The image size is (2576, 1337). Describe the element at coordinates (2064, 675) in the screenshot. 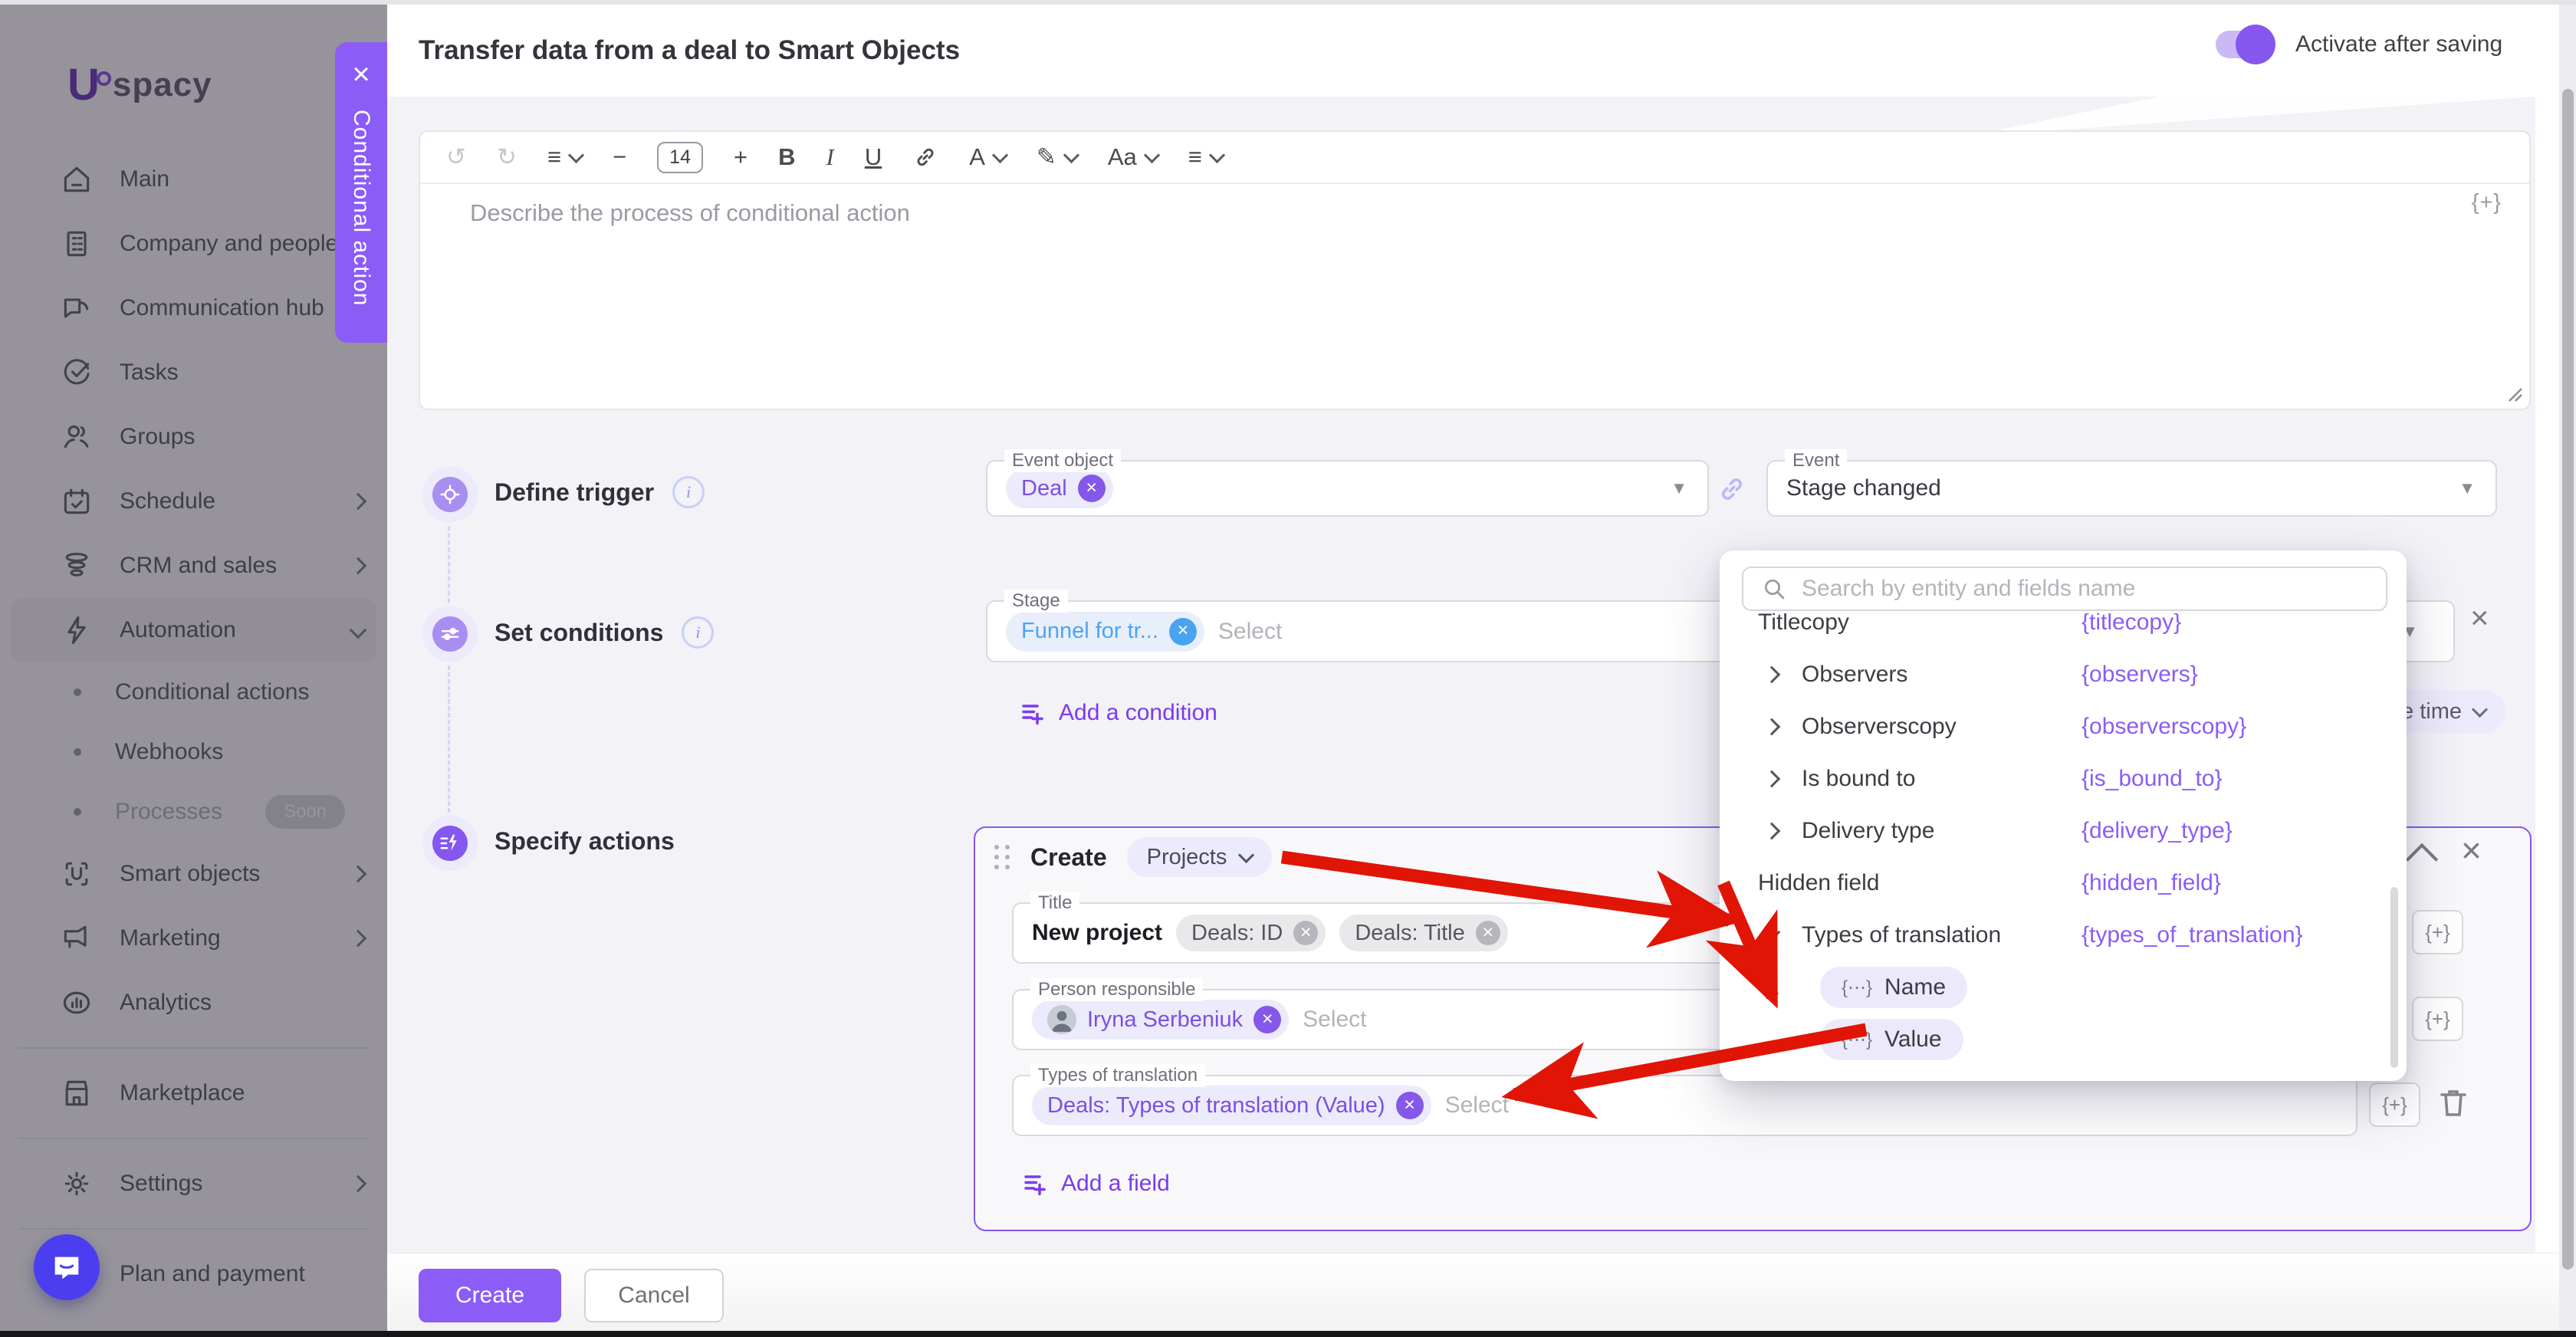

I see `dropdown-item-observers: Observers {observers}` at that location.